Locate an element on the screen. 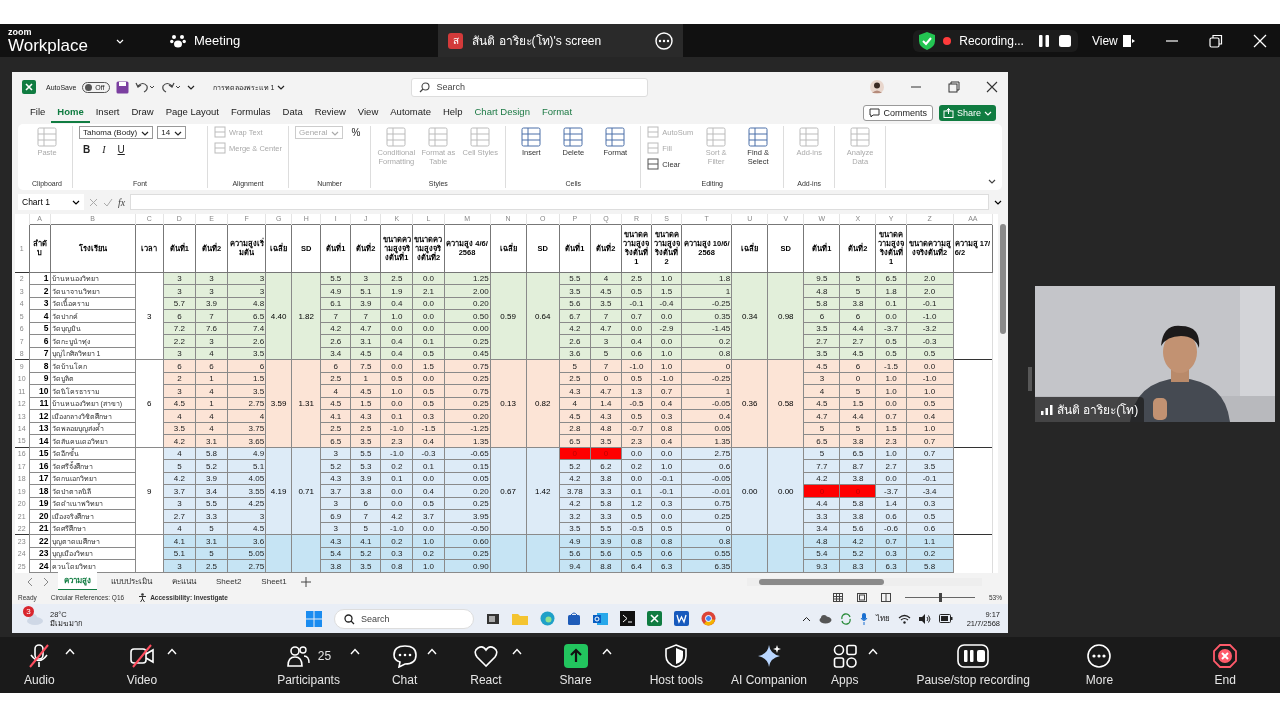  toolbar-button: Audio is located at coordinates (39, 665).